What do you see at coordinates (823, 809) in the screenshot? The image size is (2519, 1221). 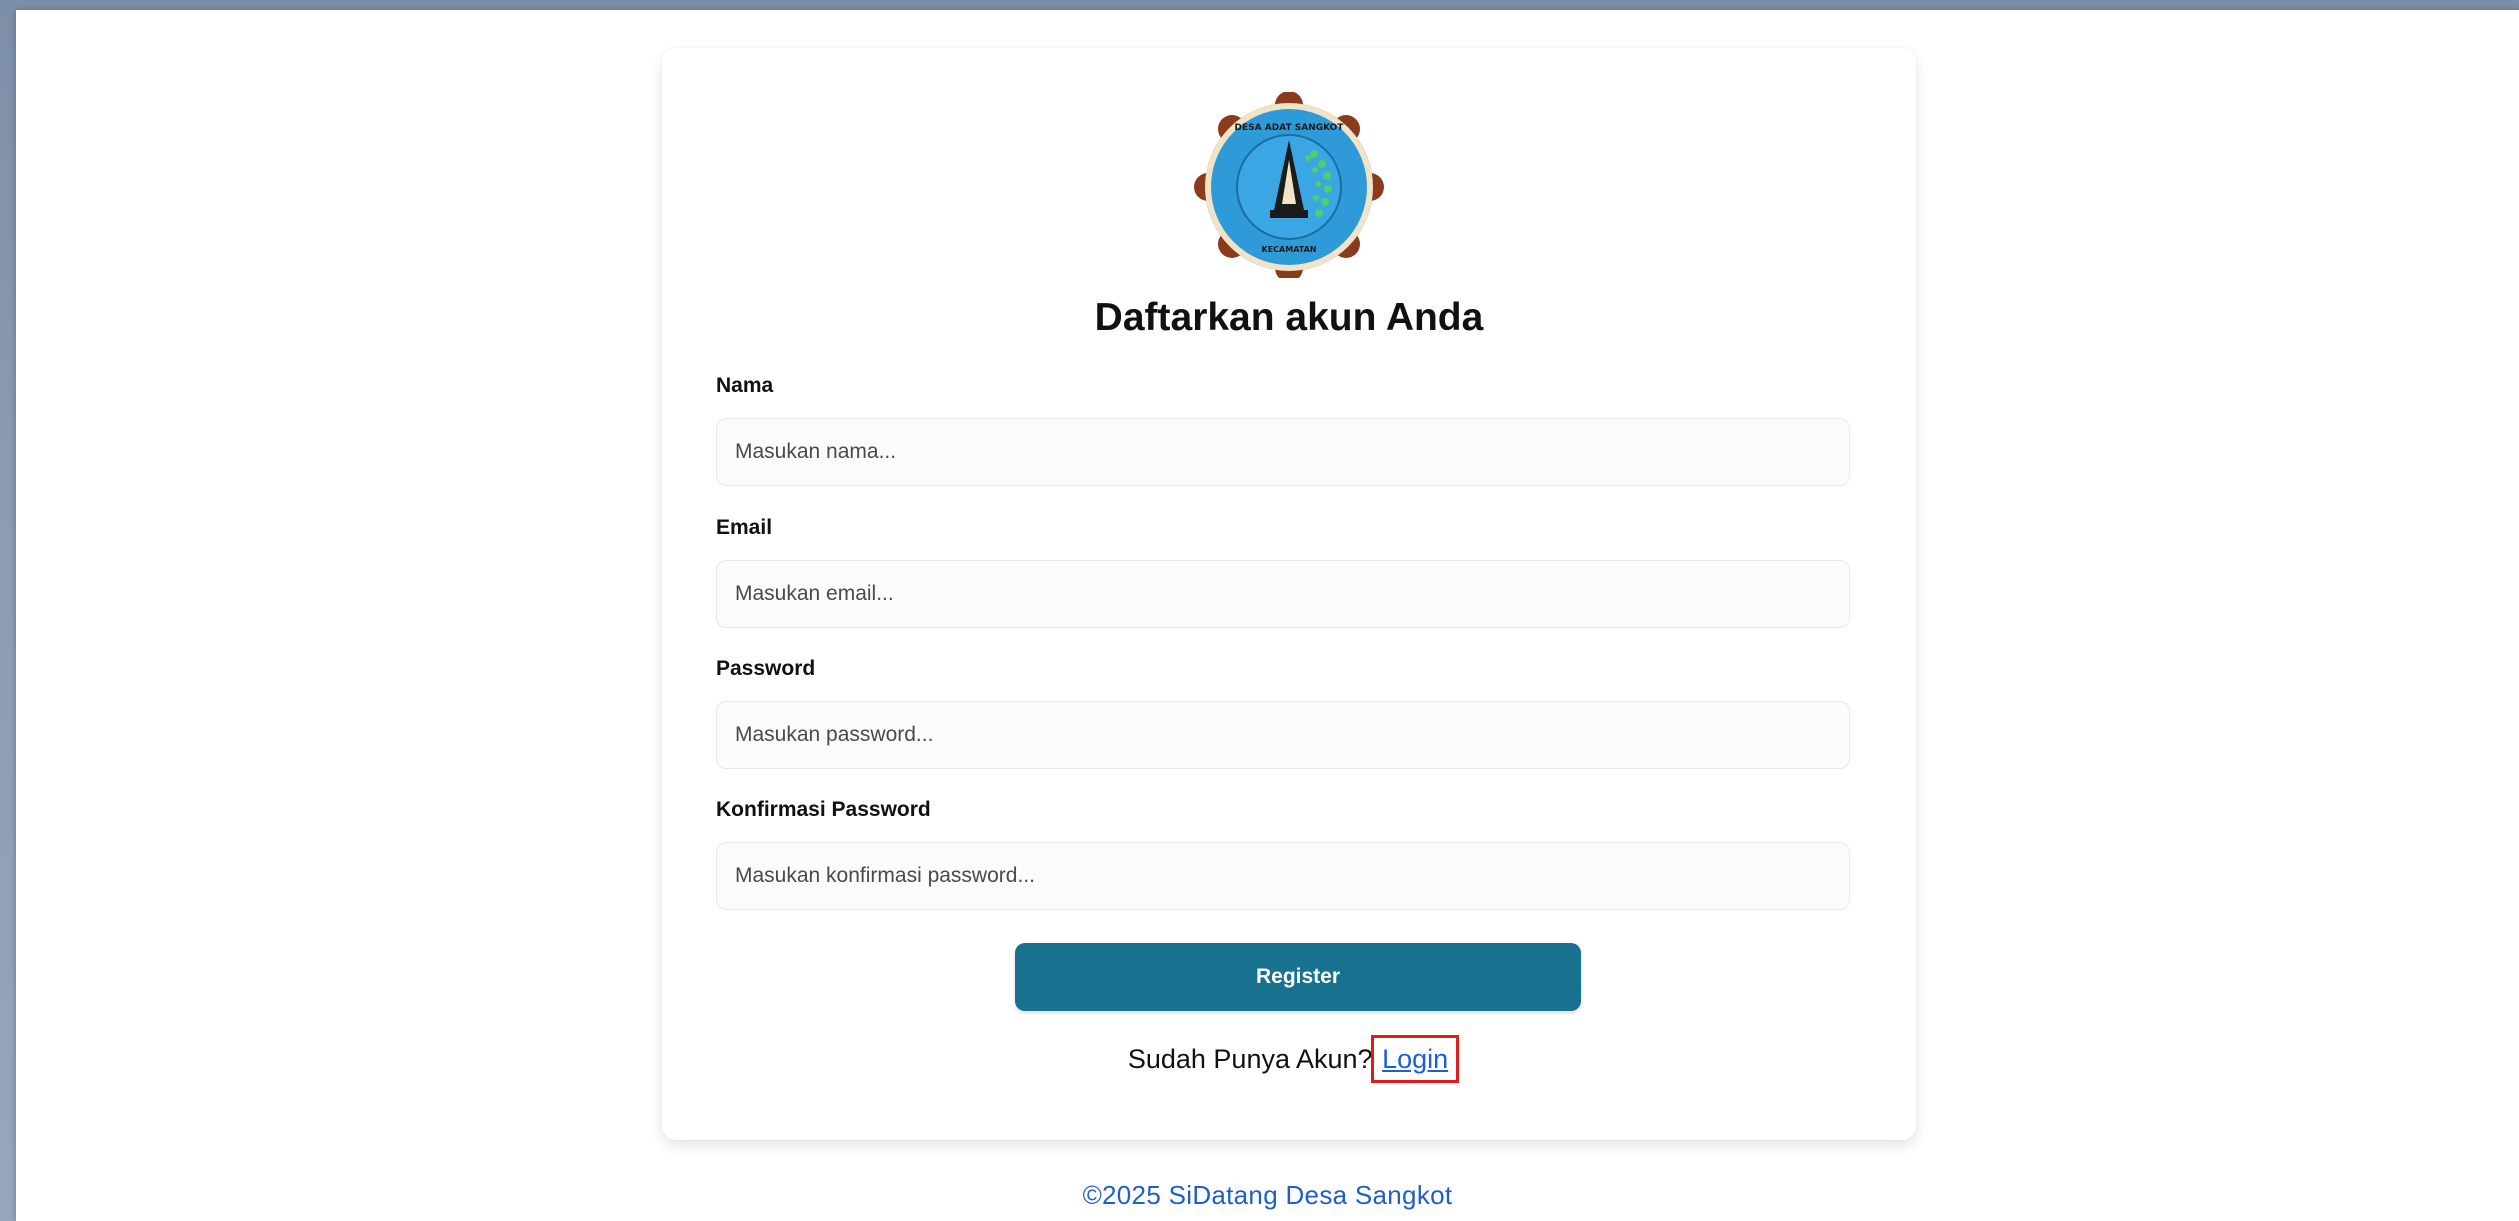 I see `confirm-password-label: Konfirmasi Password` at bounding box center [823, 809].